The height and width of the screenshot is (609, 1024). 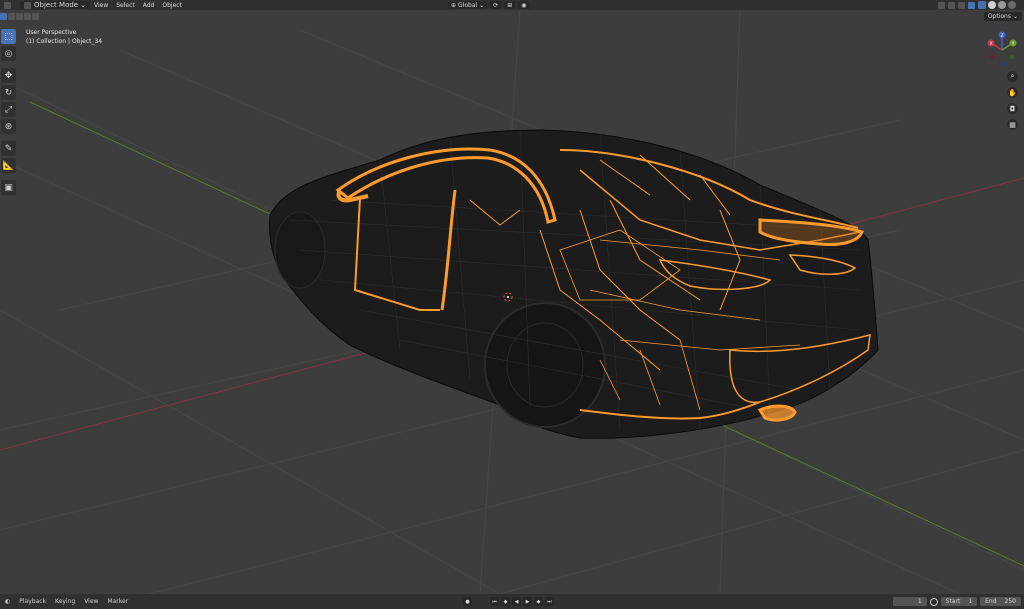 I want to click on pivot-icon: ⟳, so click(x=496, y=5).